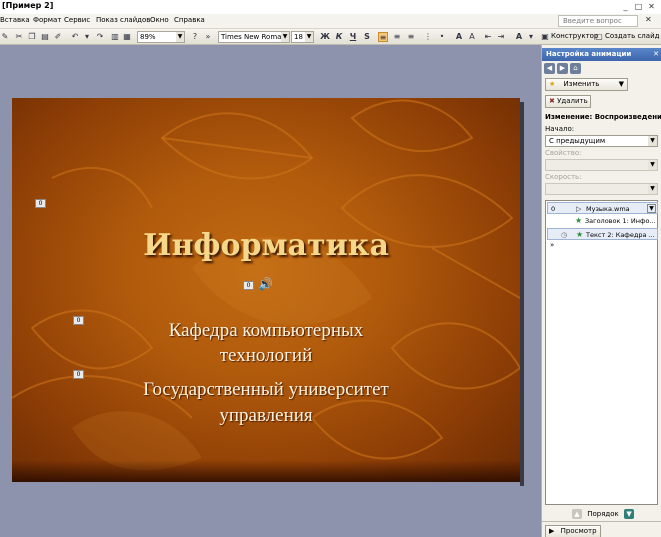  What do you see at coordinates (248, 285) in the screenshot?
I see `animation-tag-sound: 0` at bounding box center [248, 285].